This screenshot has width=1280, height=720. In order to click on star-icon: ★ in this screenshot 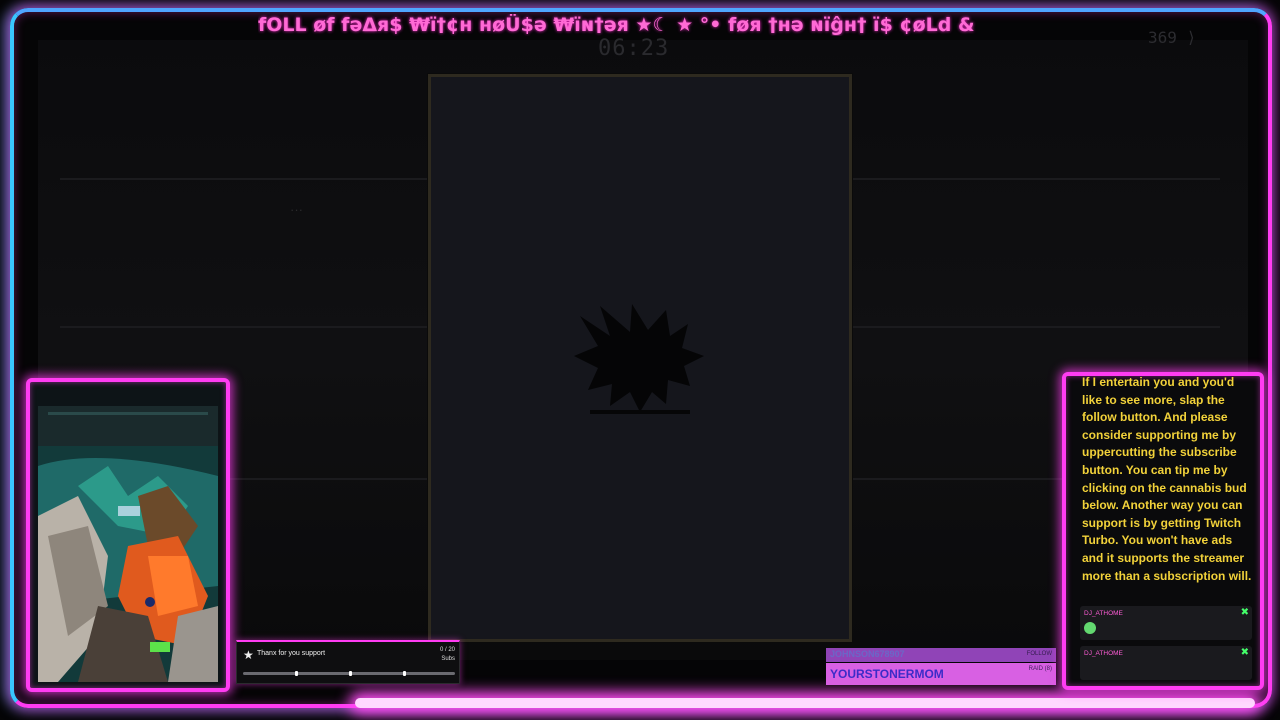, I will do `click(248, 655)`.